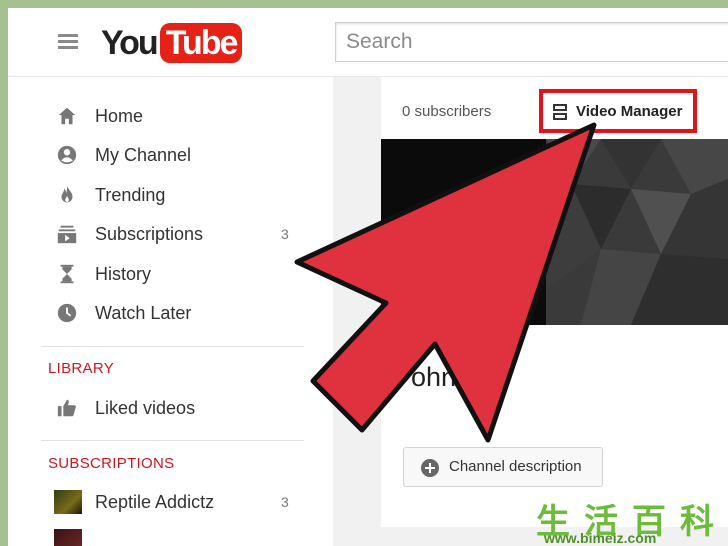 This screenshot has height=546, width=728. Describe the element at coordinates (67, 274) in the screenshot. I see `hourglass-icon` at that location.